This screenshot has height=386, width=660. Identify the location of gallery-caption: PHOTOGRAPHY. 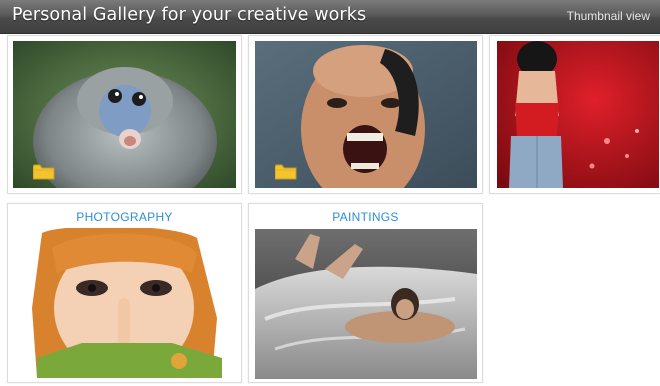
(124, 217).